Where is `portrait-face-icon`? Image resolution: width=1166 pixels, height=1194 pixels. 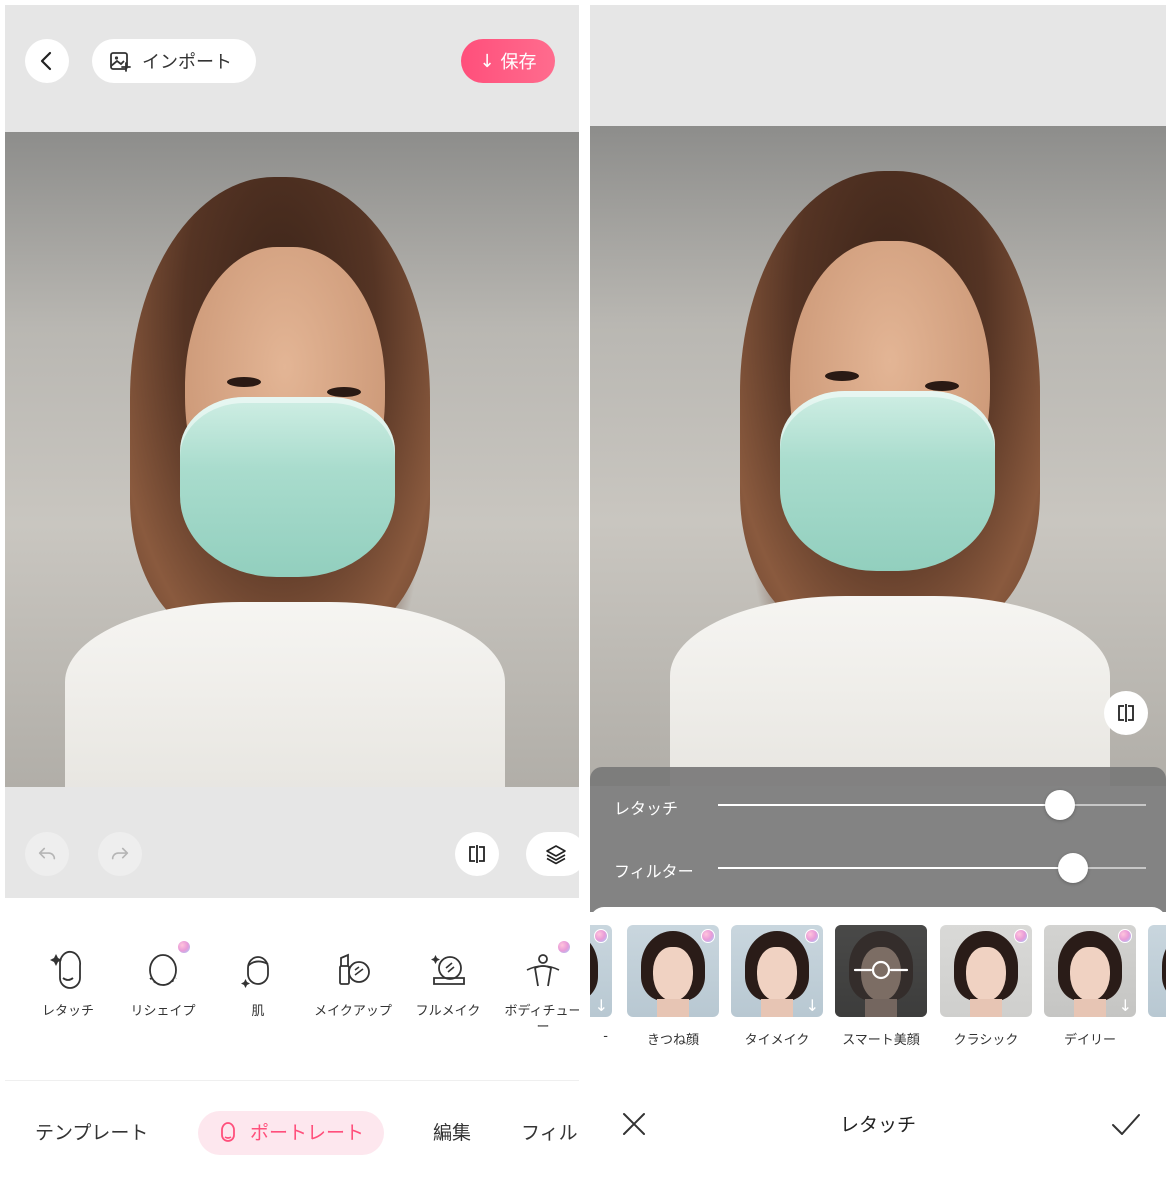
portrait-face-icon is located at coordinates (228, 1132).